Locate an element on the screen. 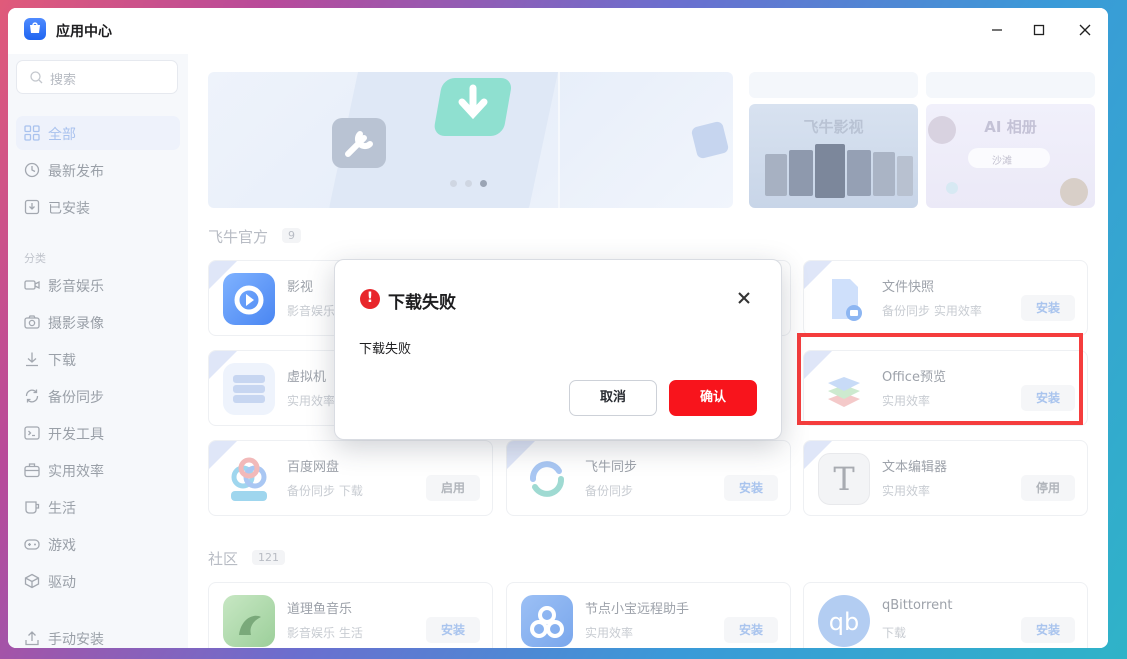  app-category: 影音娱乐 is located at coordinates (311, 311).